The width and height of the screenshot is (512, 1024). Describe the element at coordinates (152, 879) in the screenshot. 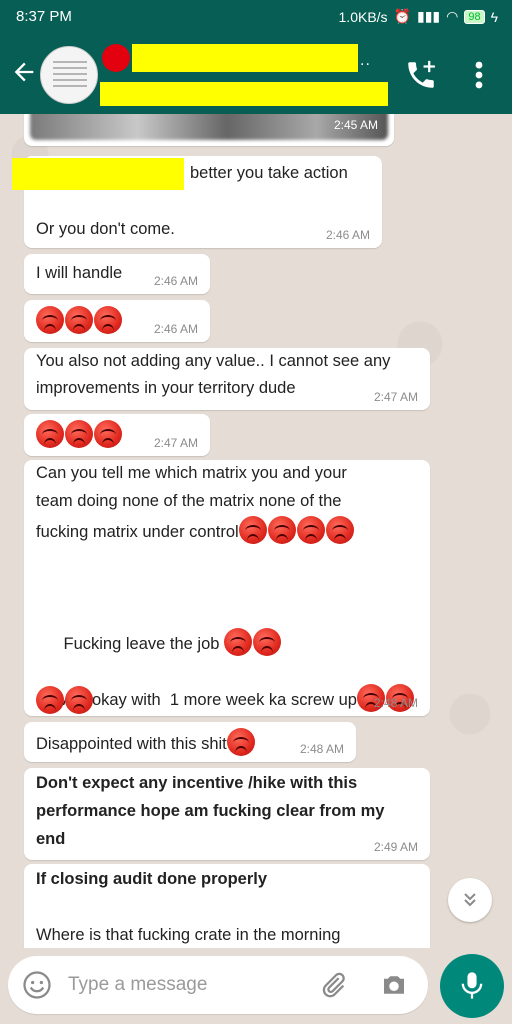

I see `message-text: If closing audit done properly` at that location.